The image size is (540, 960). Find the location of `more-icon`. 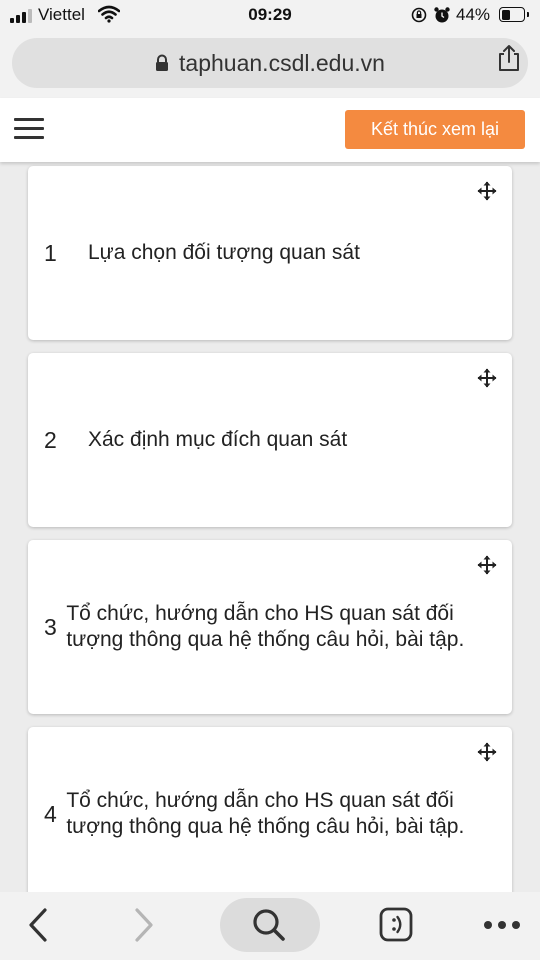

more-icon is located at coordinates (502, 925).